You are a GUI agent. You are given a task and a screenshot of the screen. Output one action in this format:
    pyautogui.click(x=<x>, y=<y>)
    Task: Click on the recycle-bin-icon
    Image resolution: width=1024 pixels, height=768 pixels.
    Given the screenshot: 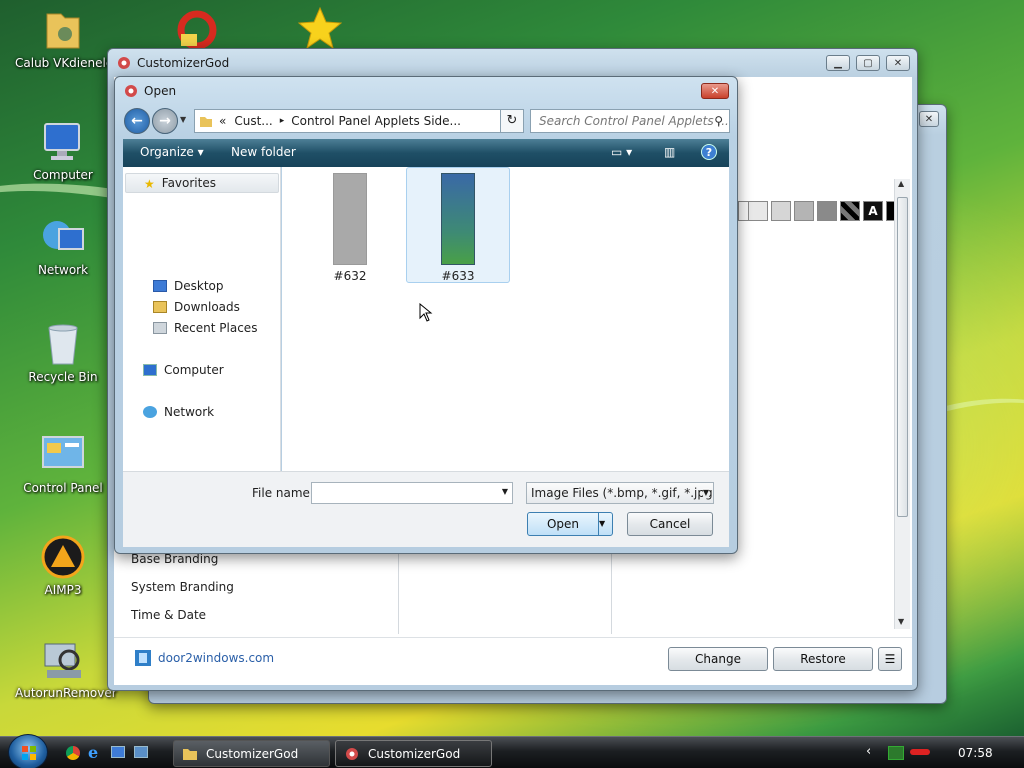 What is the action you would take?
    pyautogui.click(x=63, y=344)
    